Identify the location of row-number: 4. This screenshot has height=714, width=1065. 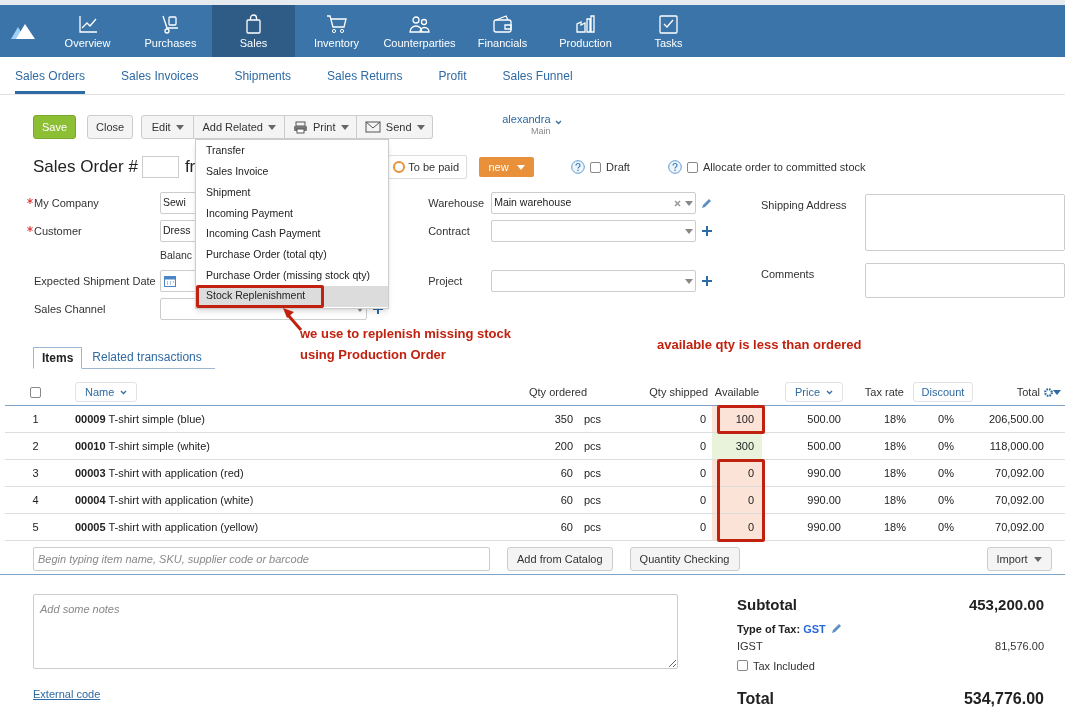
(35, 500).